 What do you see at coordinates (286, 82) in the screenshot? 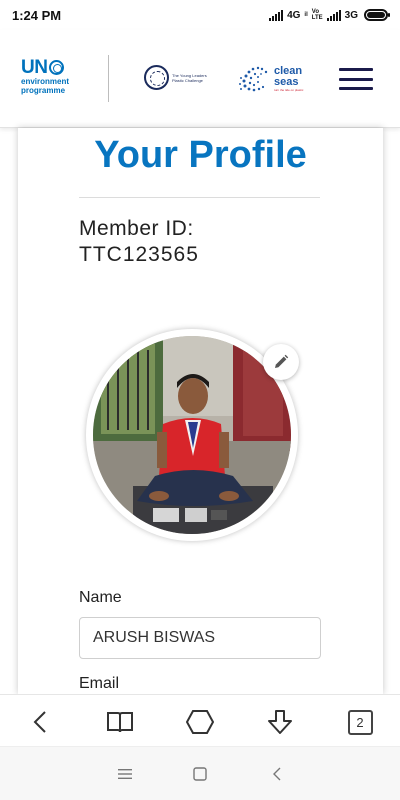
I see `cleanseas-line2: seas` at bounding box center [286, 82].